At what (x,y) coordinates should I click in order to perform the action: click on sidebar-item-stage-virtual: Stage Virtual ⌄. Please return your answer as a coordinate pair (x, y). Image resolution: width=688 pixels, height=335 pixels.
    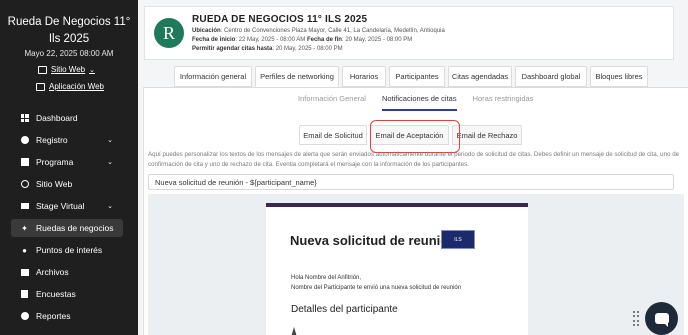
    Looking at the image, I should click on (67, 206).